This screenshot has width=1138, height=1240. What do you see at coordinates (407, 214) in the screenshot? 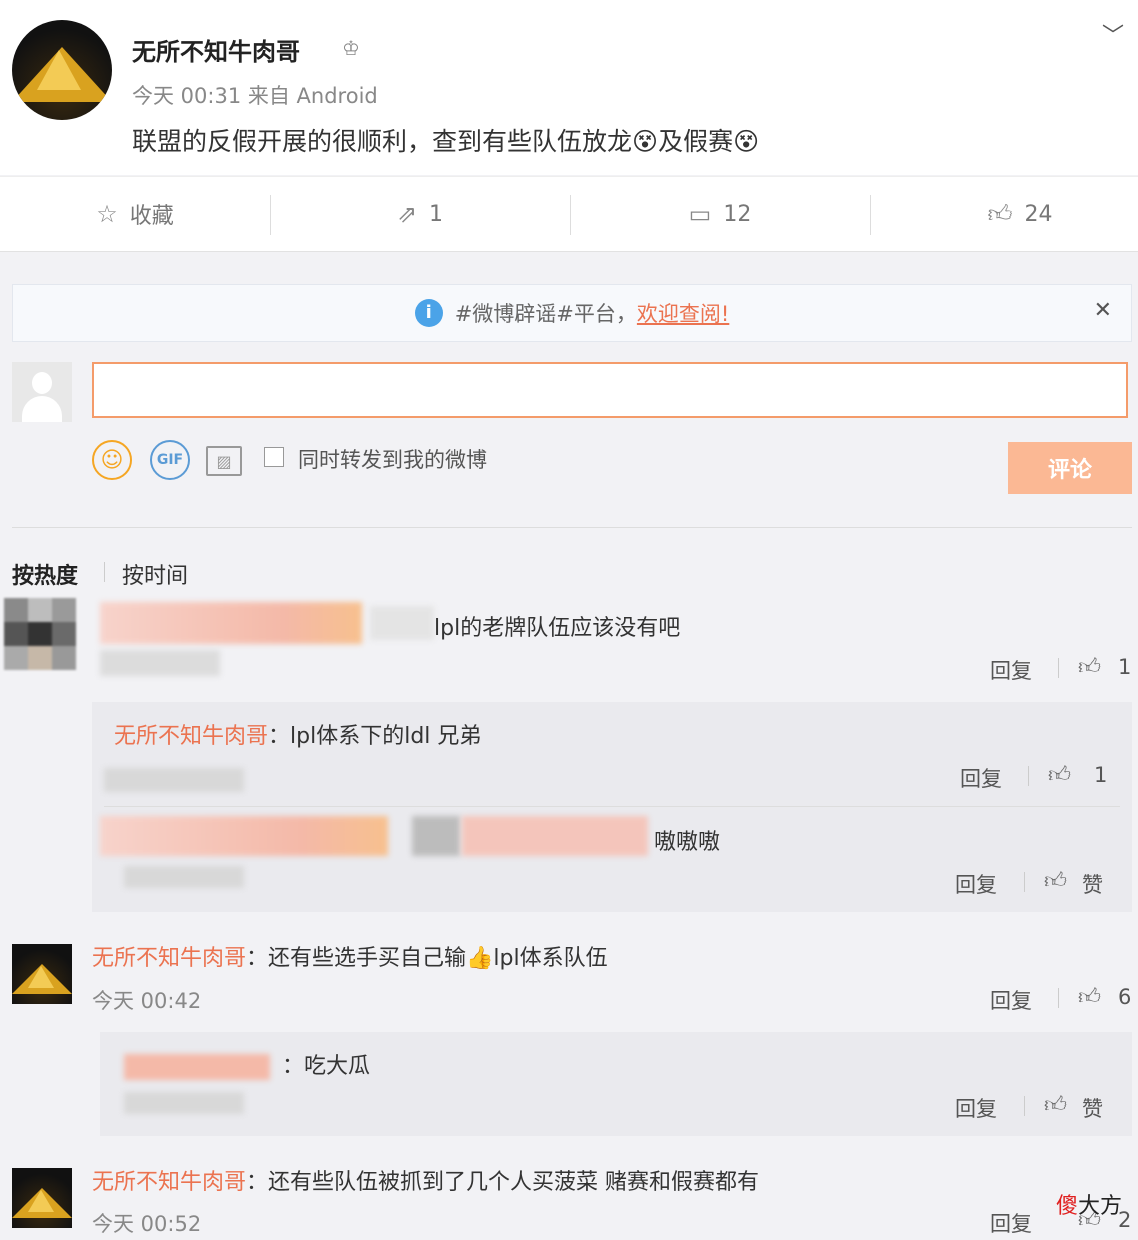
I see `share-icon: ⇗` at bounding box center [407, 214].